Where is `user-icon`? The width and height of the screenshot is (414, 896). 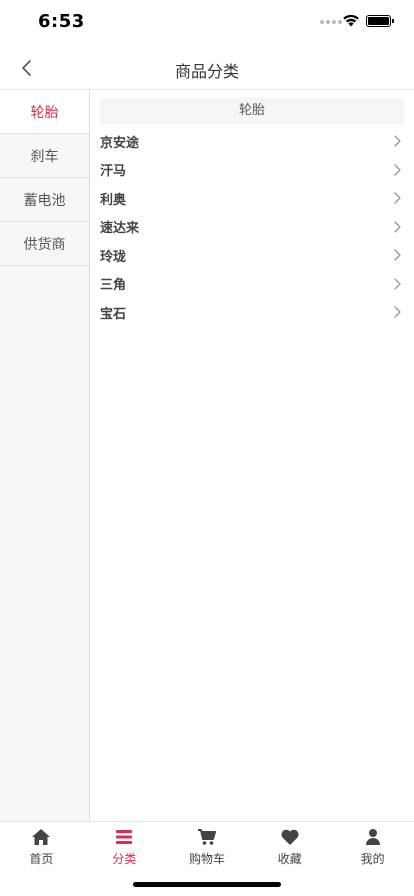
user-icon is located at coordinates (372, 837).